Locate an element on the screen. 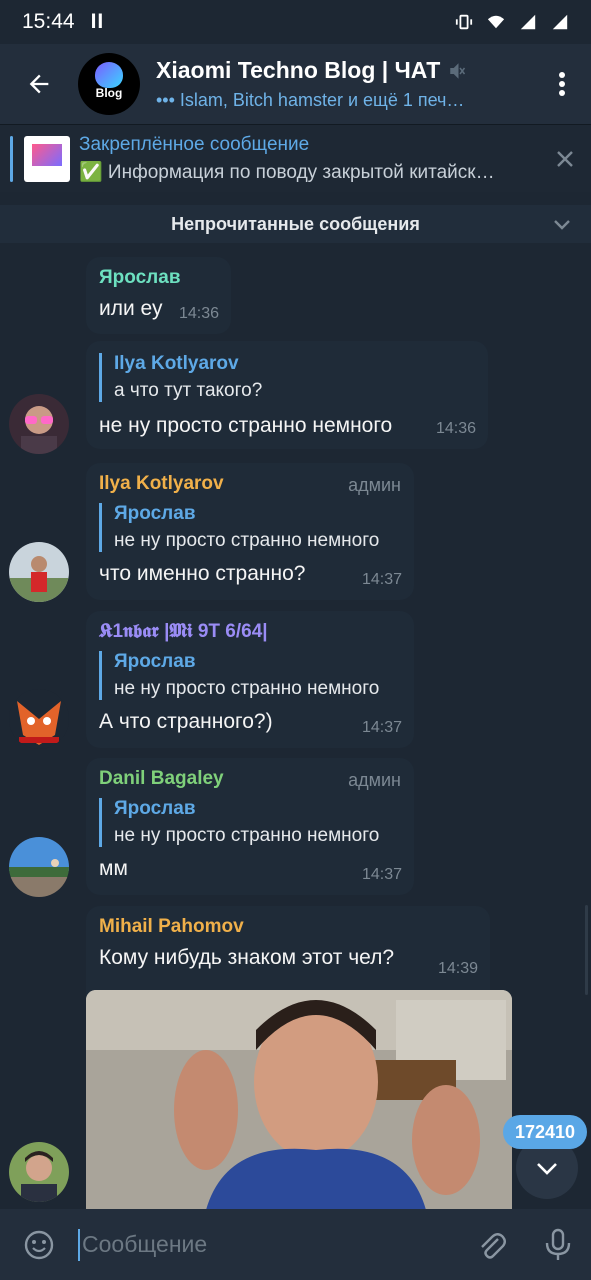  chat-title-row: Xiaomi Techno Blog | ЧАТ is located at coordinates (344, 70).